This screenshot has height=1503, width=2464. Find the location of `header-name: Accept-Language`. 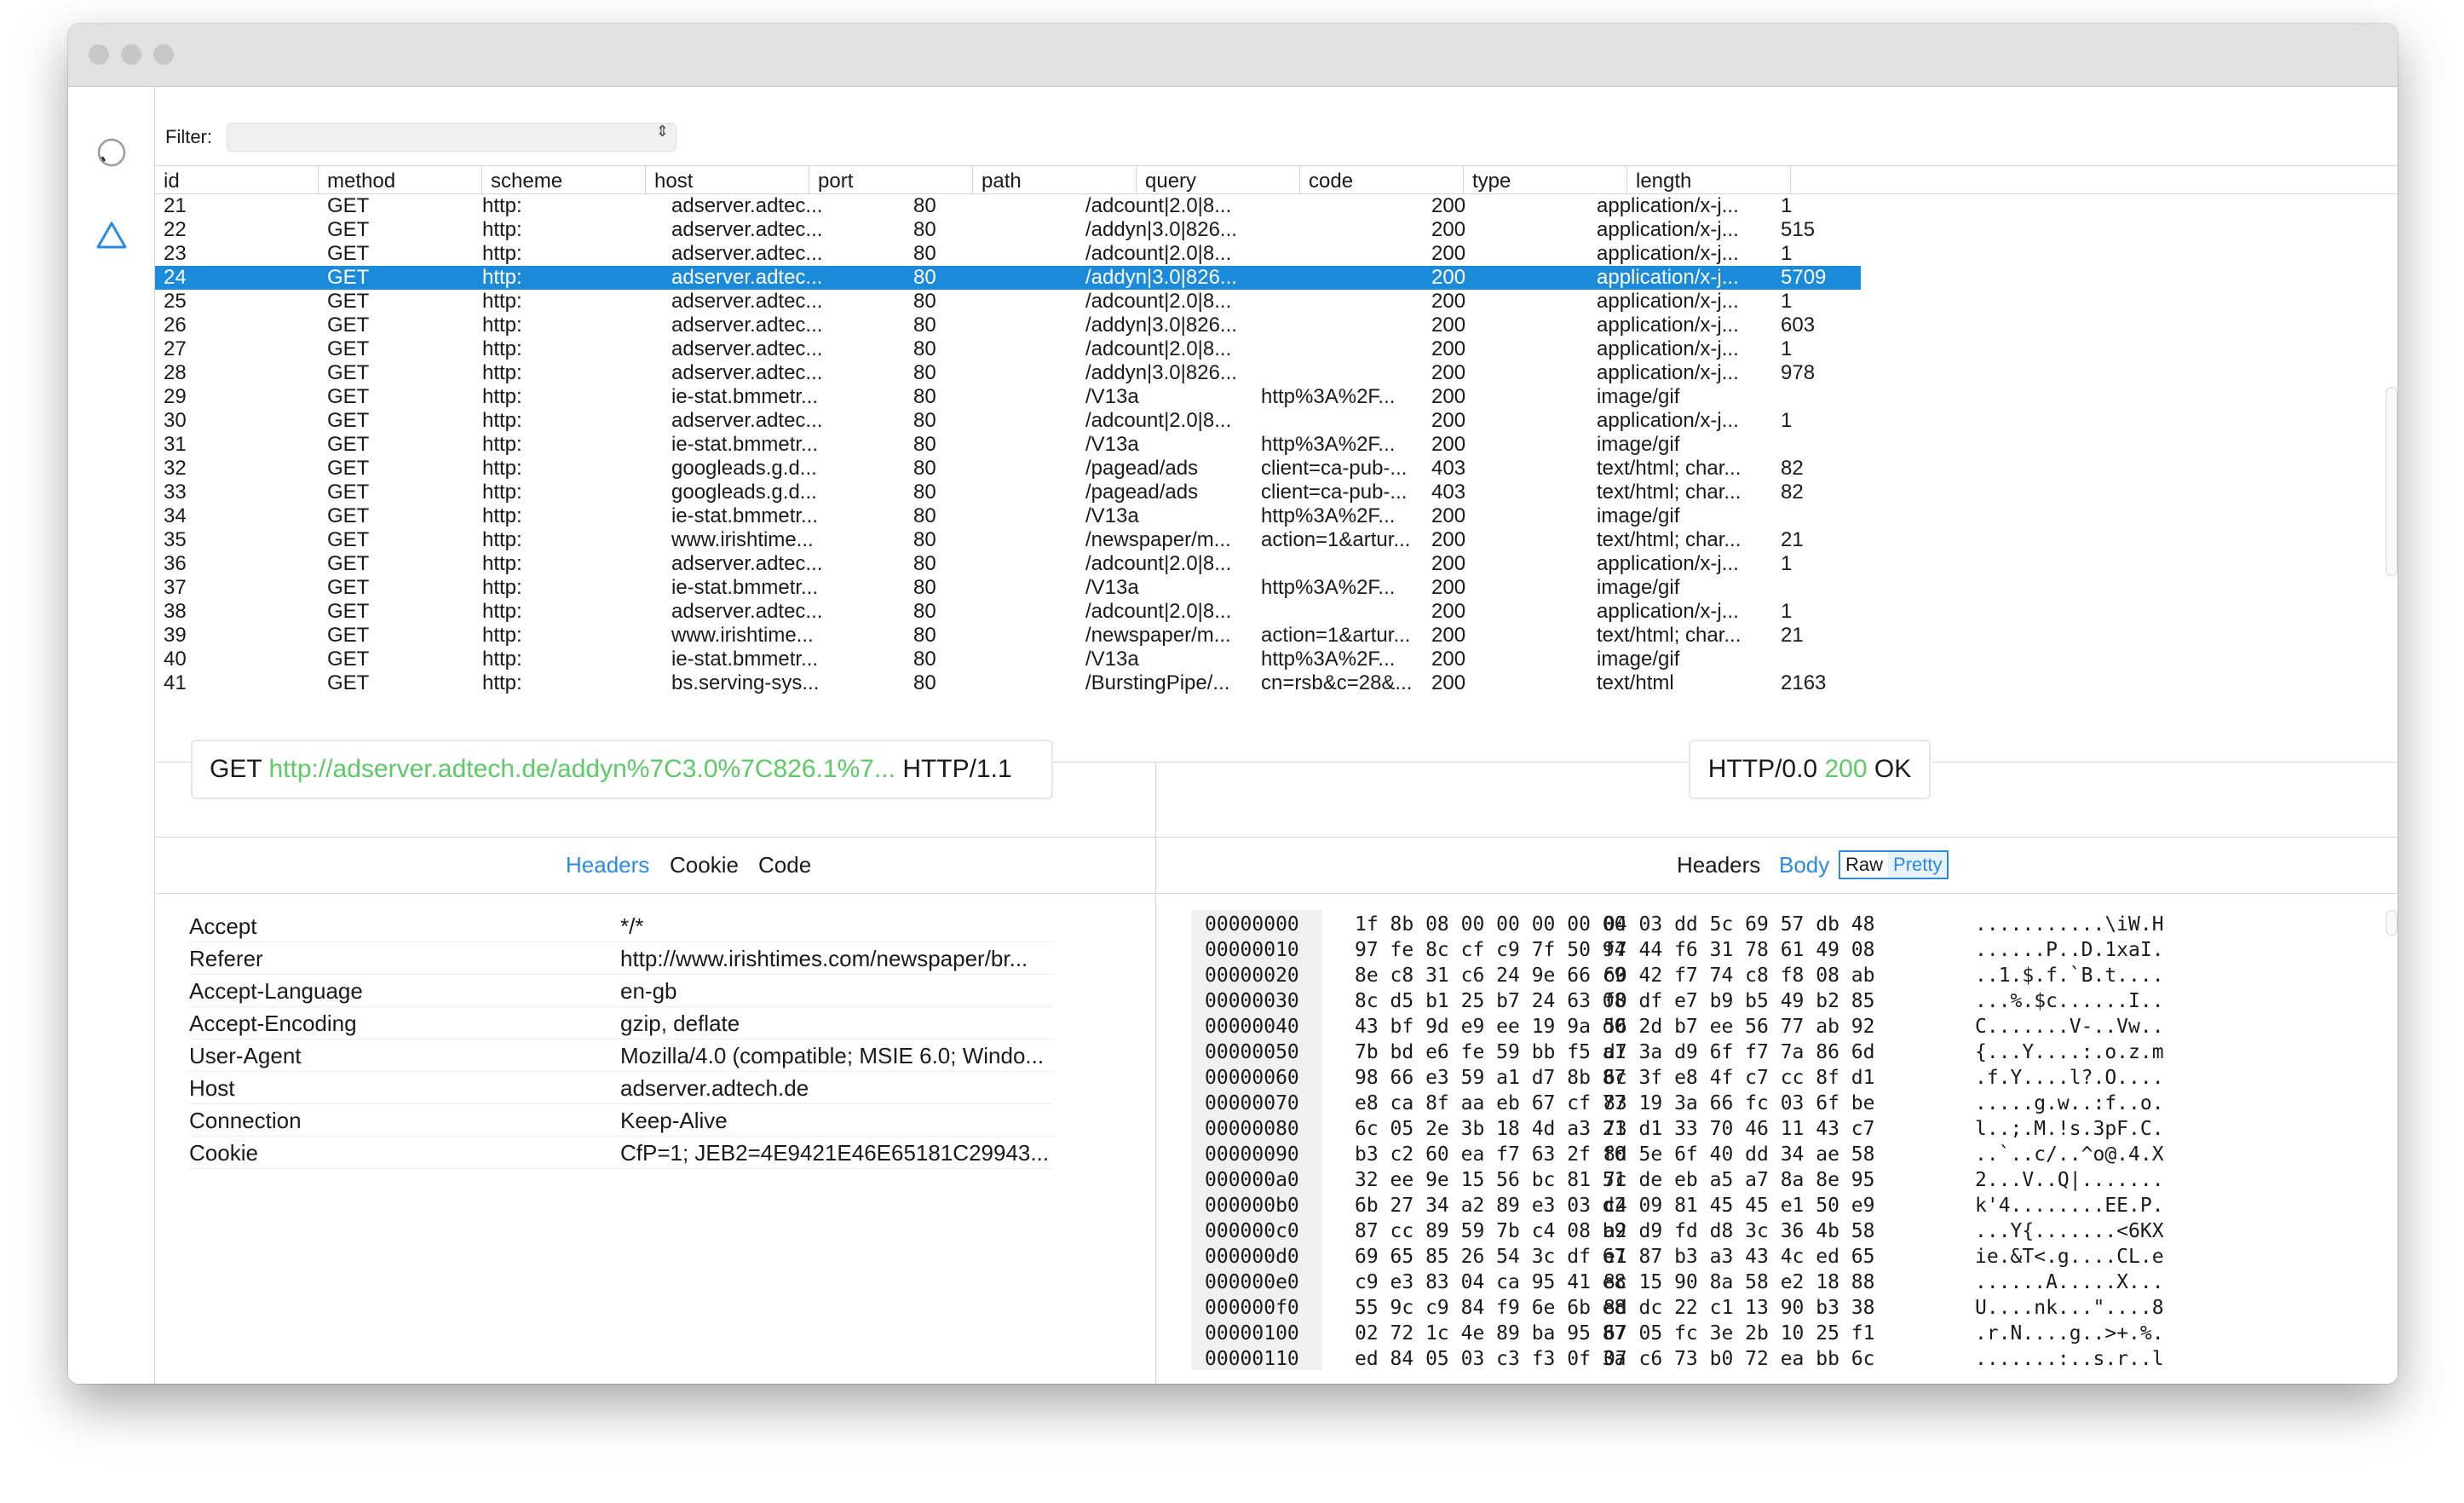

header-name: Accept-Language is located at coordinates (276, 991).